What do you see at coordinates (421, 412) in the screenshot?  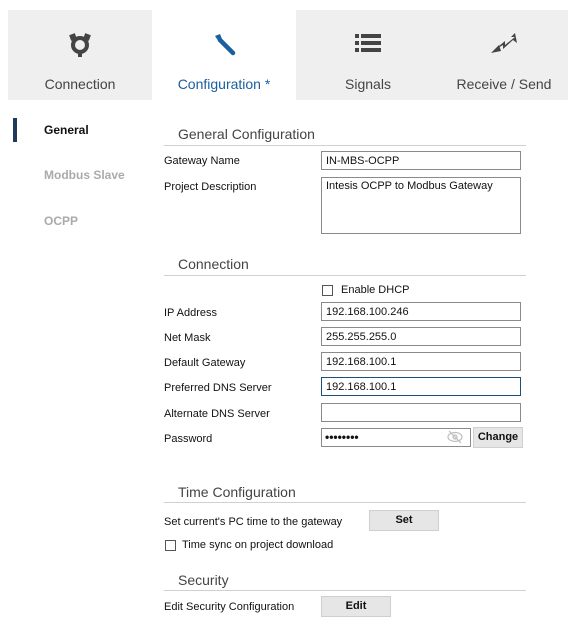 I see `alternate-dns-input` at bounding box center [421, 412].